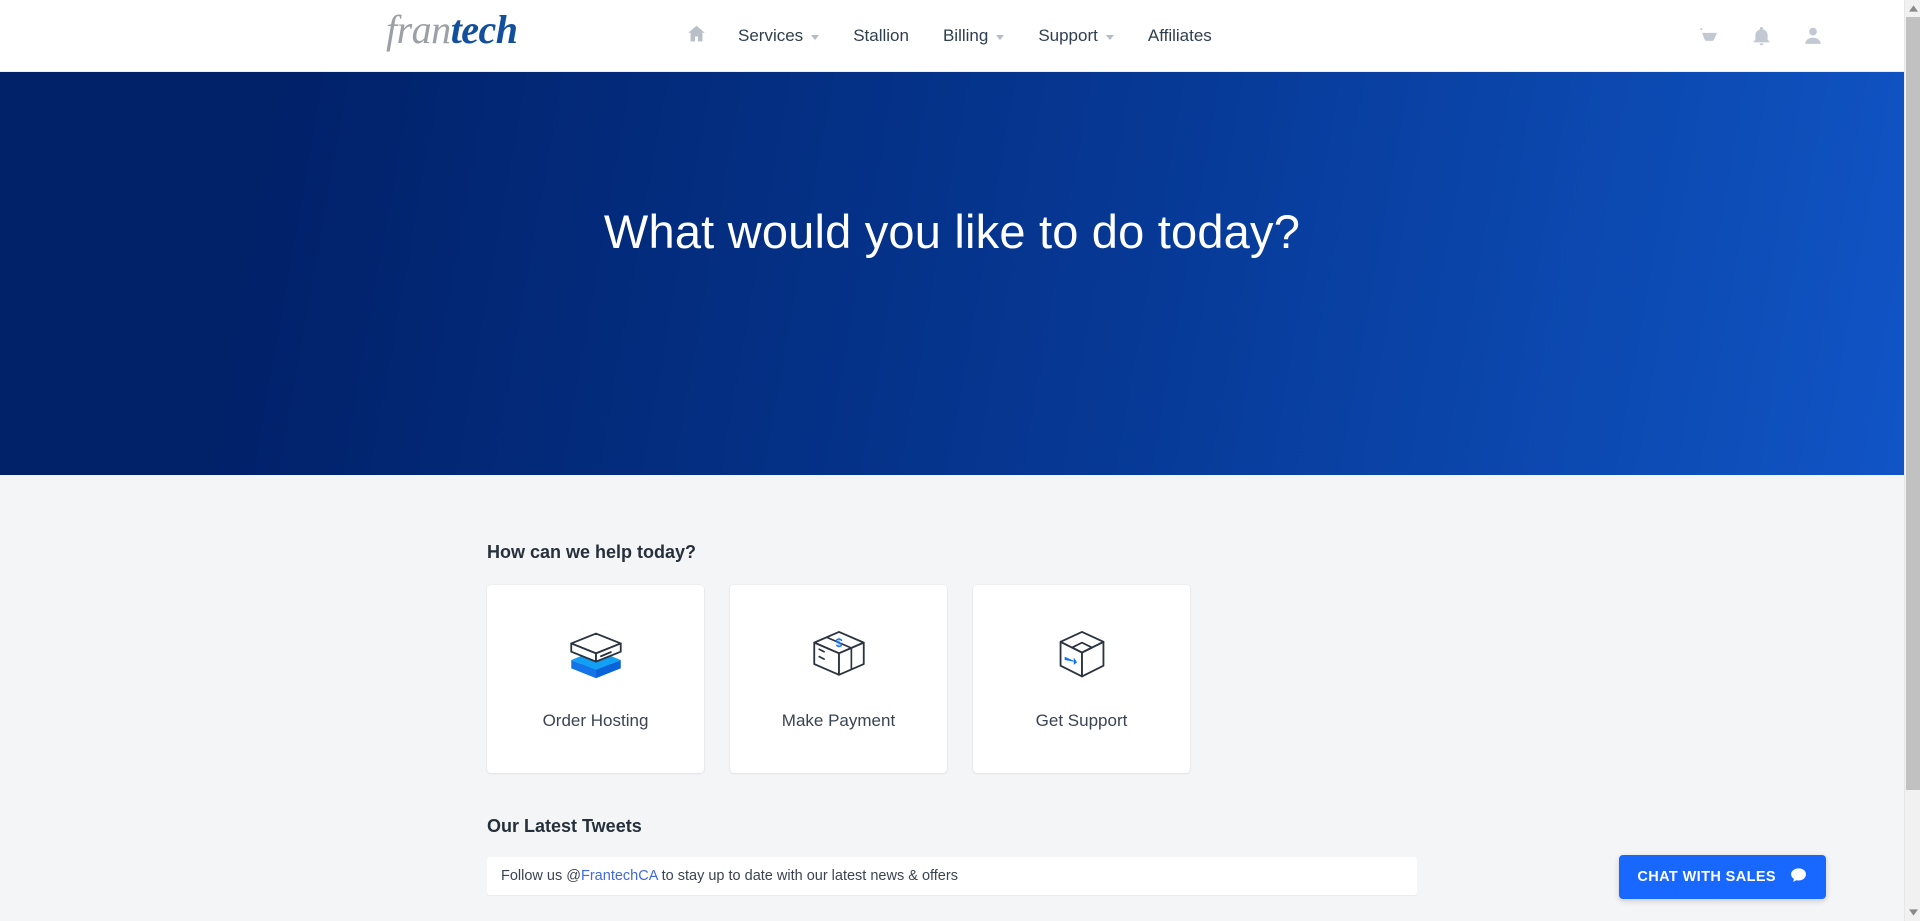 The width and height of the screenshot is (1920, 921). I want to click on home-icon, so click(696, 36).